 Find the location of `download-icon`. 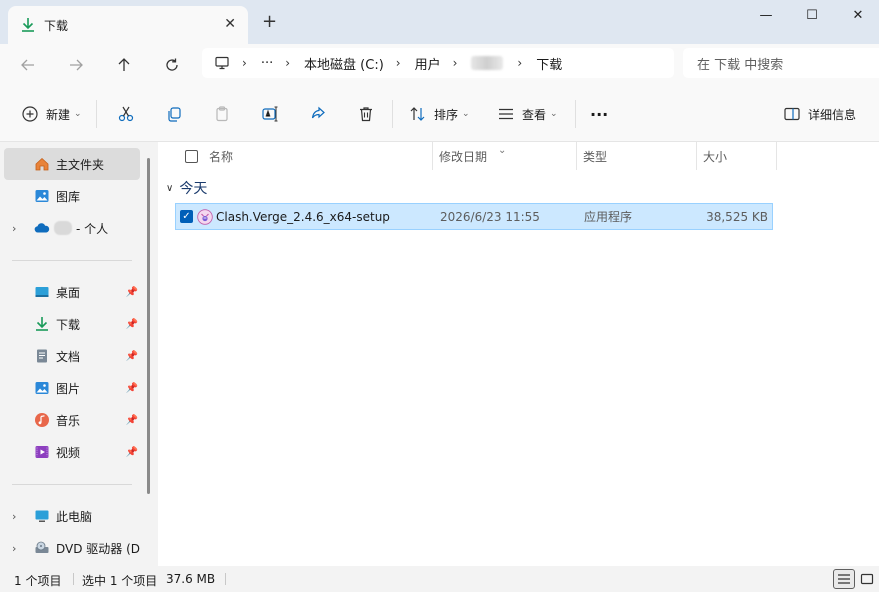

download-icon is located at coordinates (42, 324).